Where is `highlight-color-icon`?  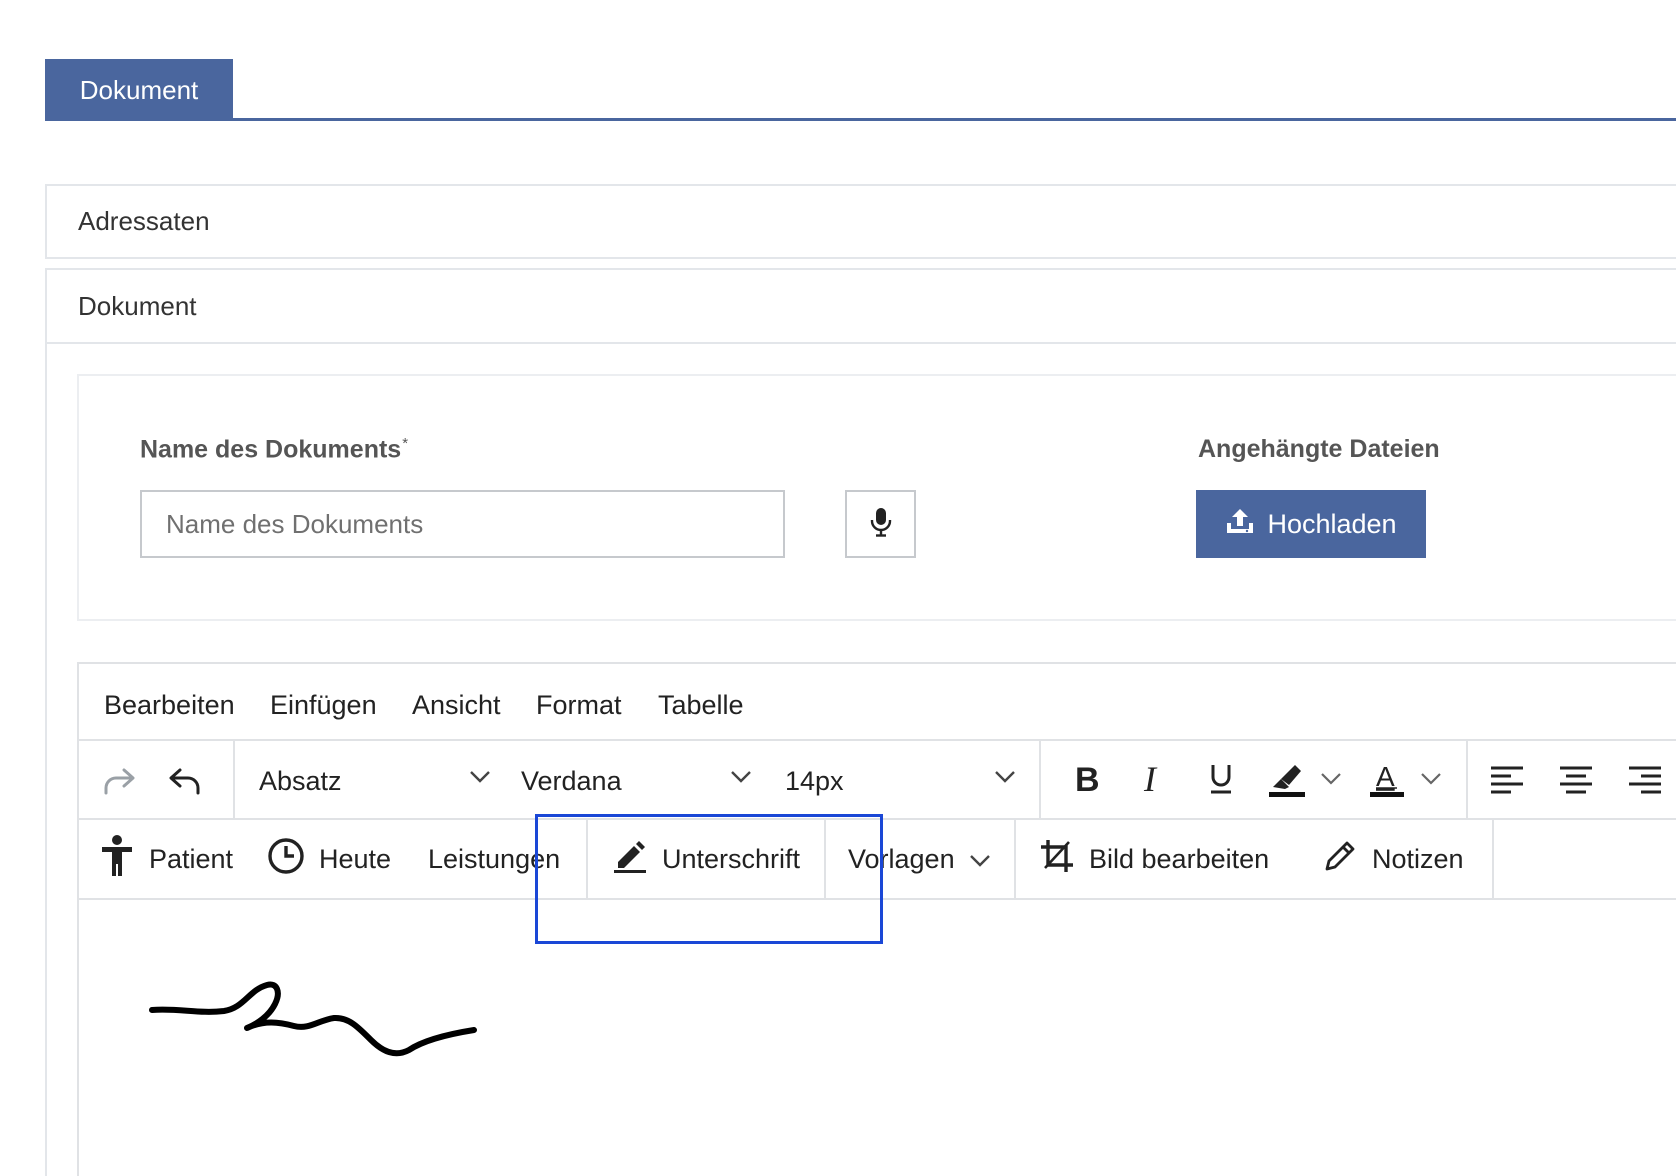
highlight-color-icon is located at coordinates (1287, 779).